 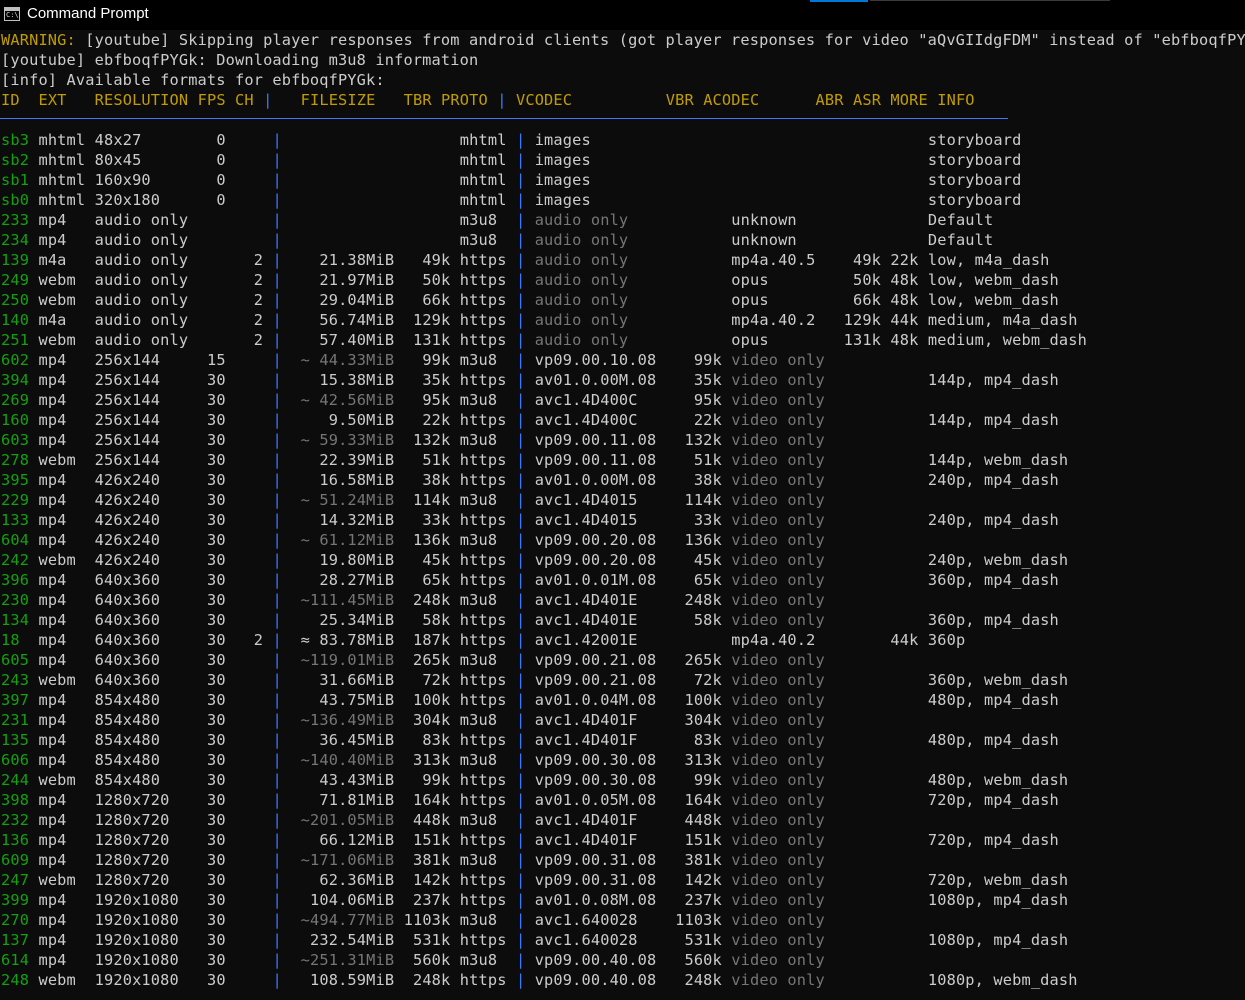 I want to click on format-tbr: 1103k, so click(x=422, y=920).